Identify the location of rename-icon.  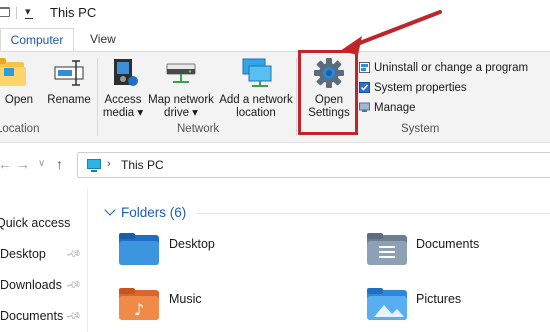
(69, 73).